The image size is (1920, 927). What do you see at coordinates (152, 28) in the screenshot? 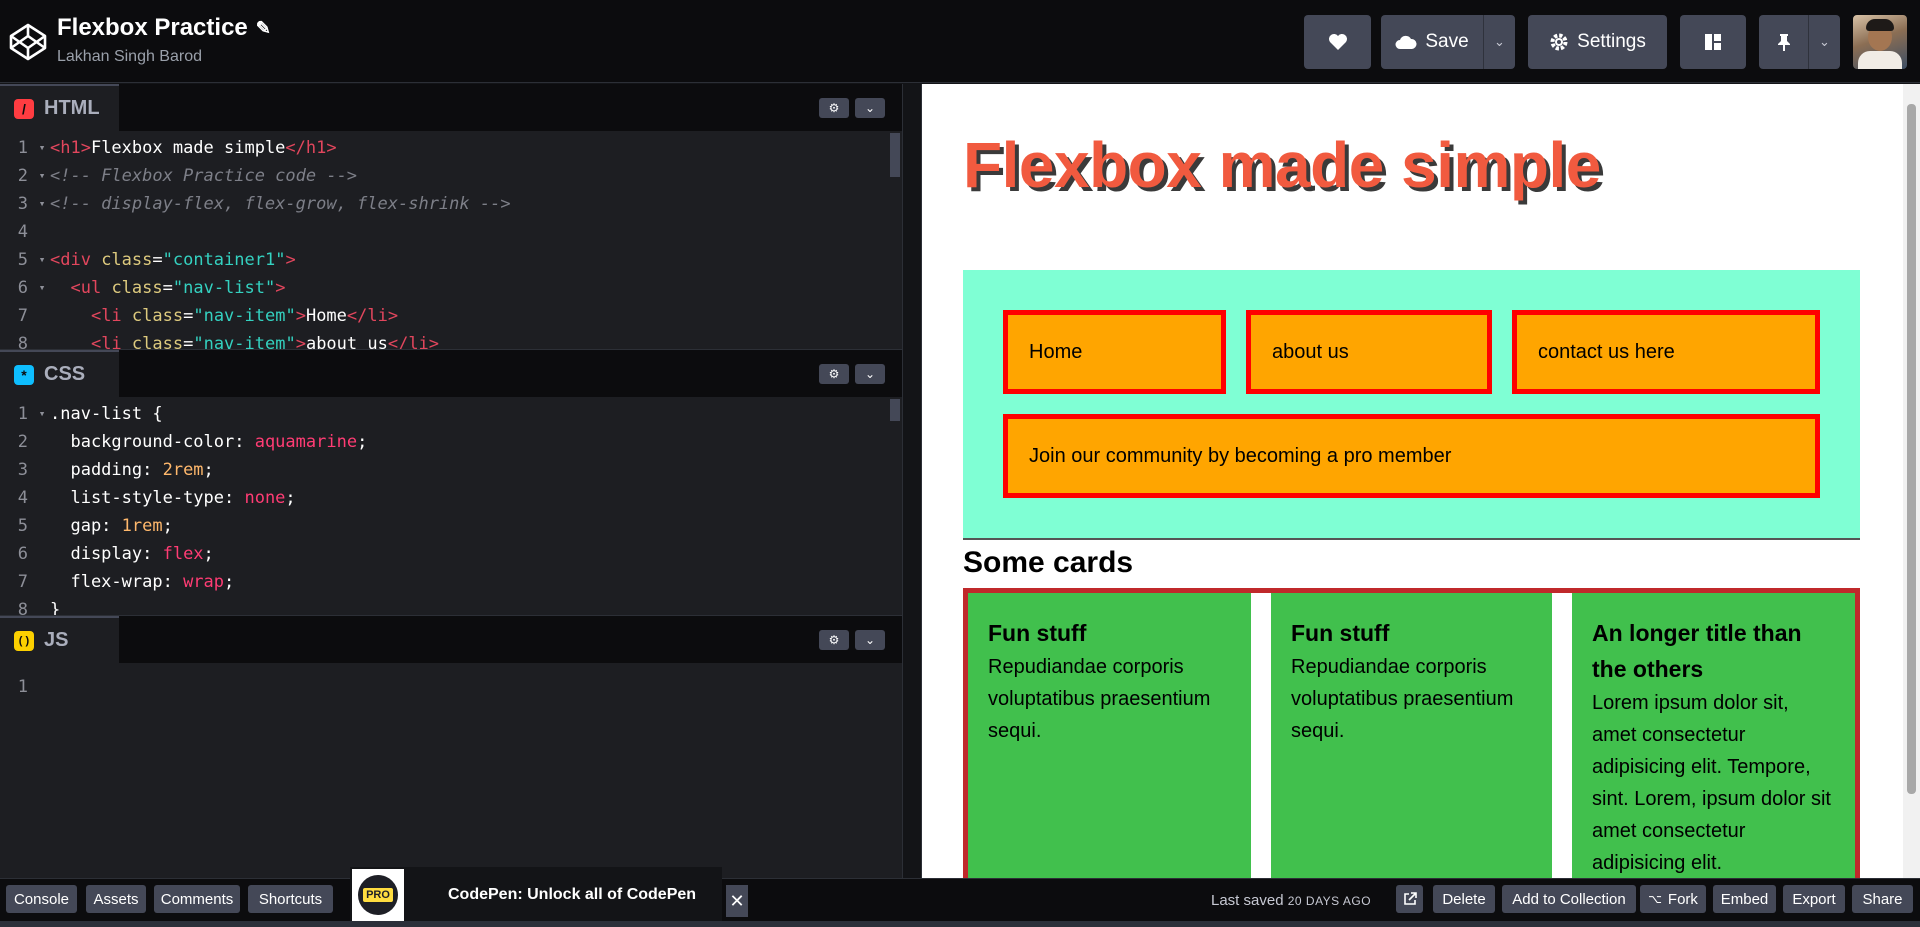
I see `pen-title: Flexbox Practice` at bounding box center [152, 28].